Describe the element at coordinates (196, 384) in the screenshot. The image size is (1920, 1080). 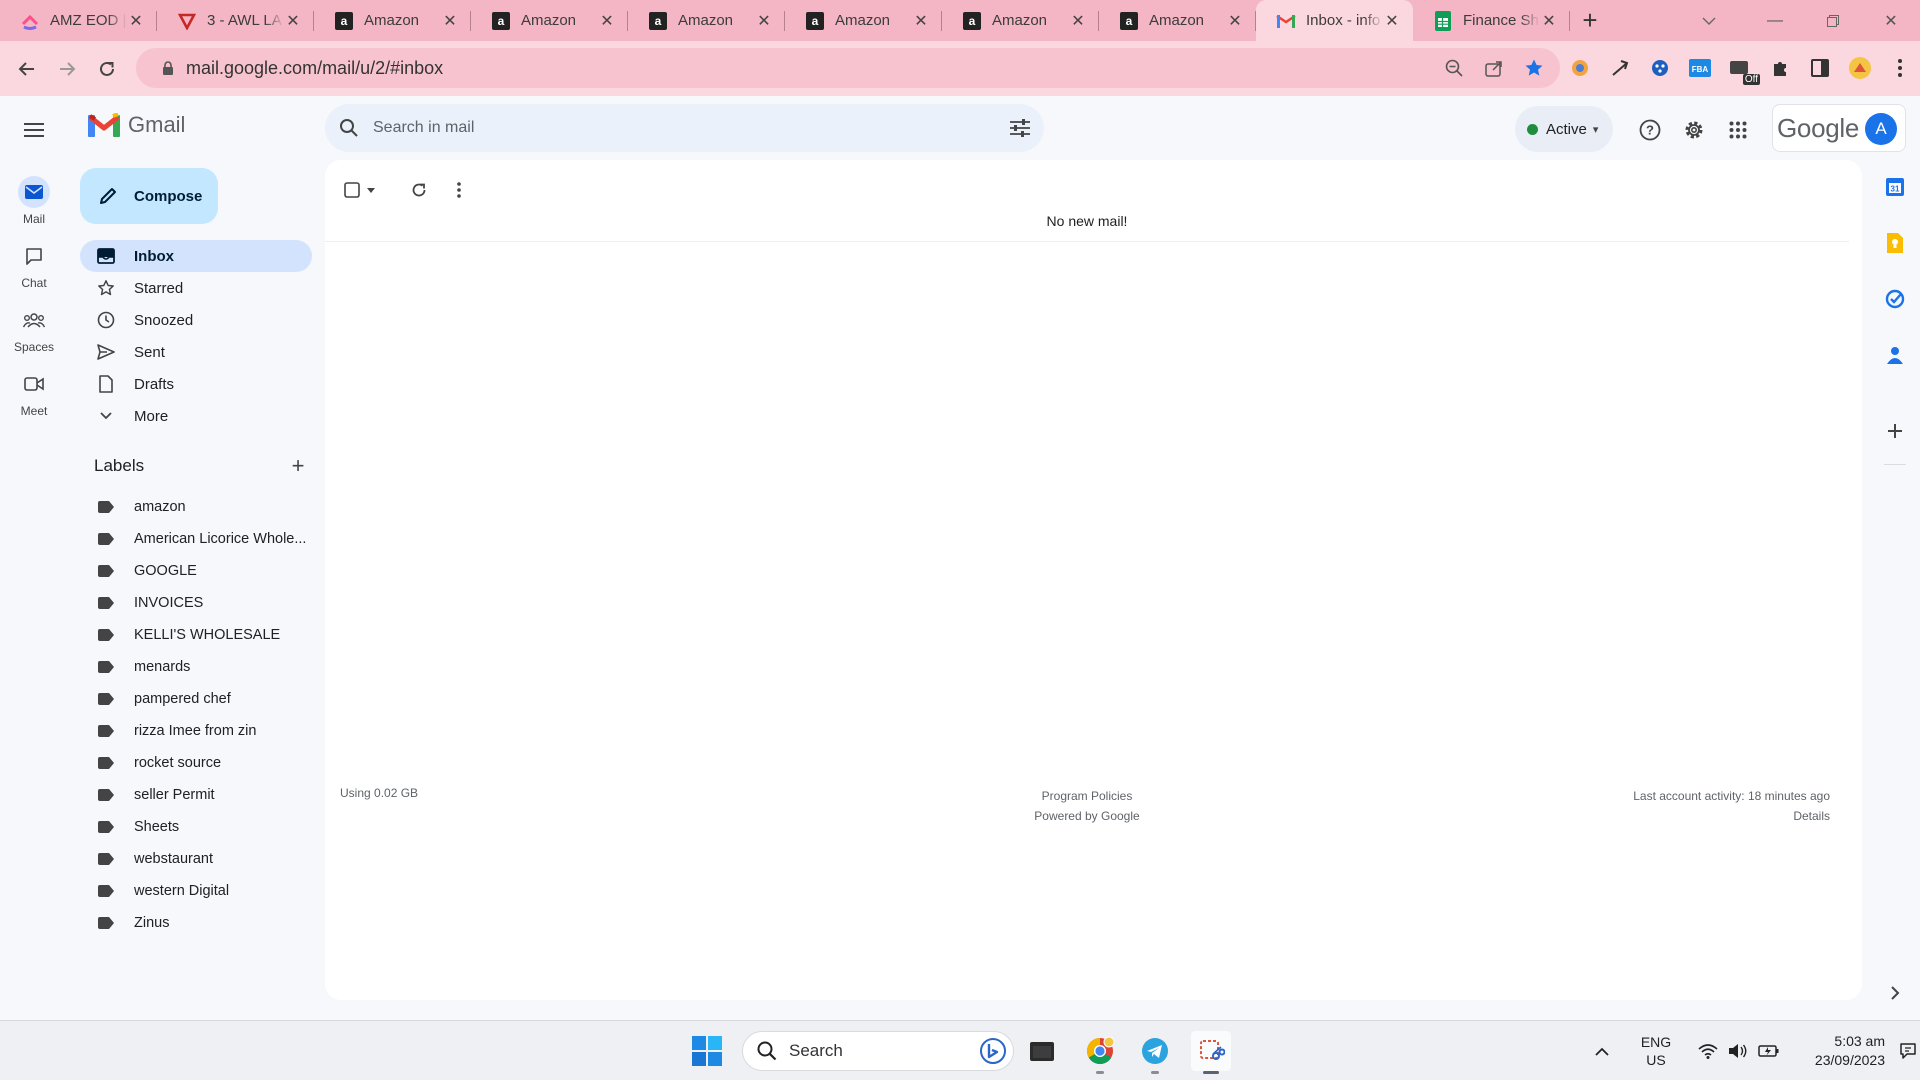
I see `nav-item-drafts: Drafts` at that location.